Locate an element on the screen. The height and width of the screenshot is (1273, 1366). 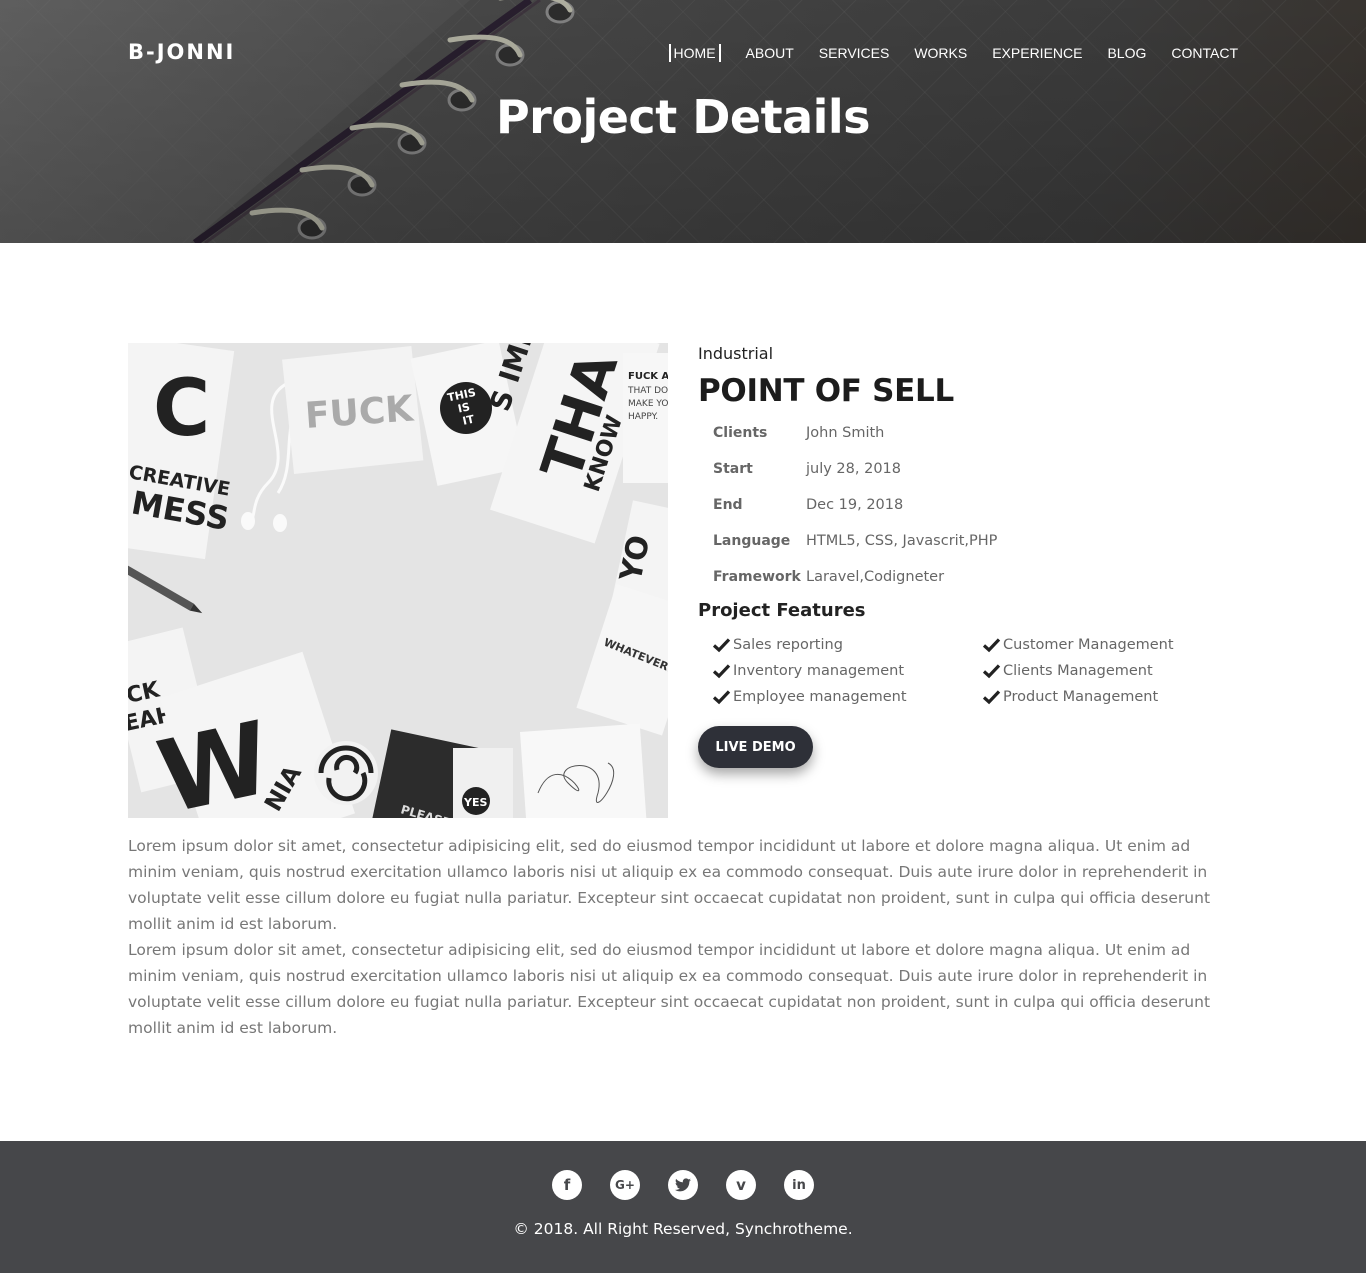
feature-item: Employee management is located at coordinates (848, 697).